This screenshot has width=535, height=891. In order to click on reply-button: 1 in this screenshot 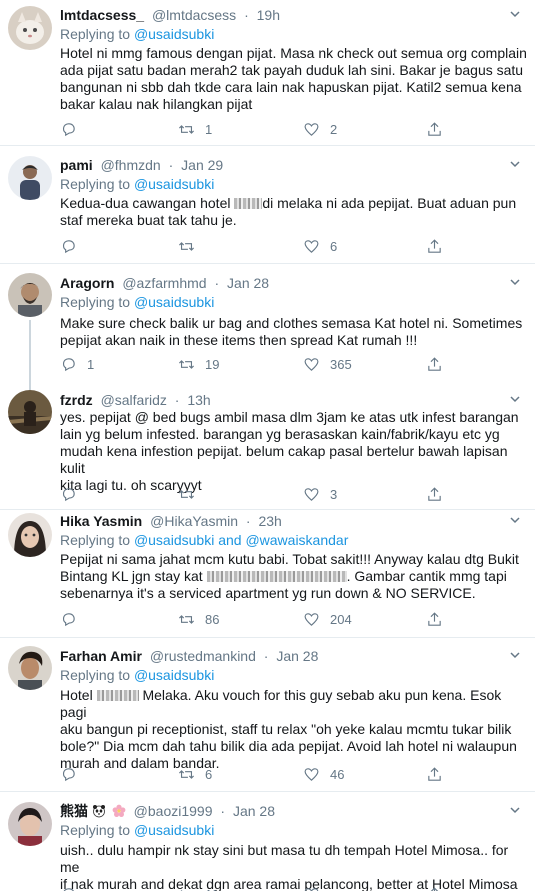, I will do `click(77, 364)`.